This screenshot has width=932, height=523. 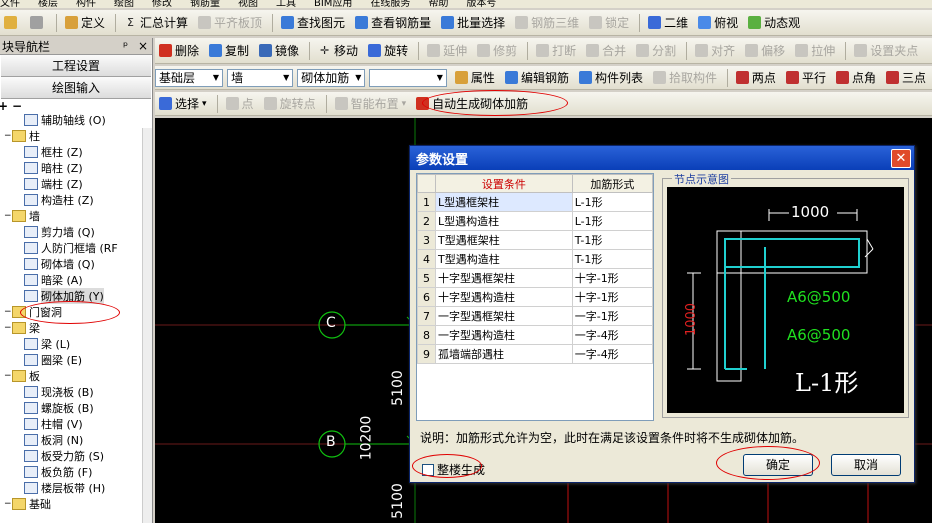 I want to click on table-row: 3 T型遇框架柱 T-1形, so click(x=535, y=240).